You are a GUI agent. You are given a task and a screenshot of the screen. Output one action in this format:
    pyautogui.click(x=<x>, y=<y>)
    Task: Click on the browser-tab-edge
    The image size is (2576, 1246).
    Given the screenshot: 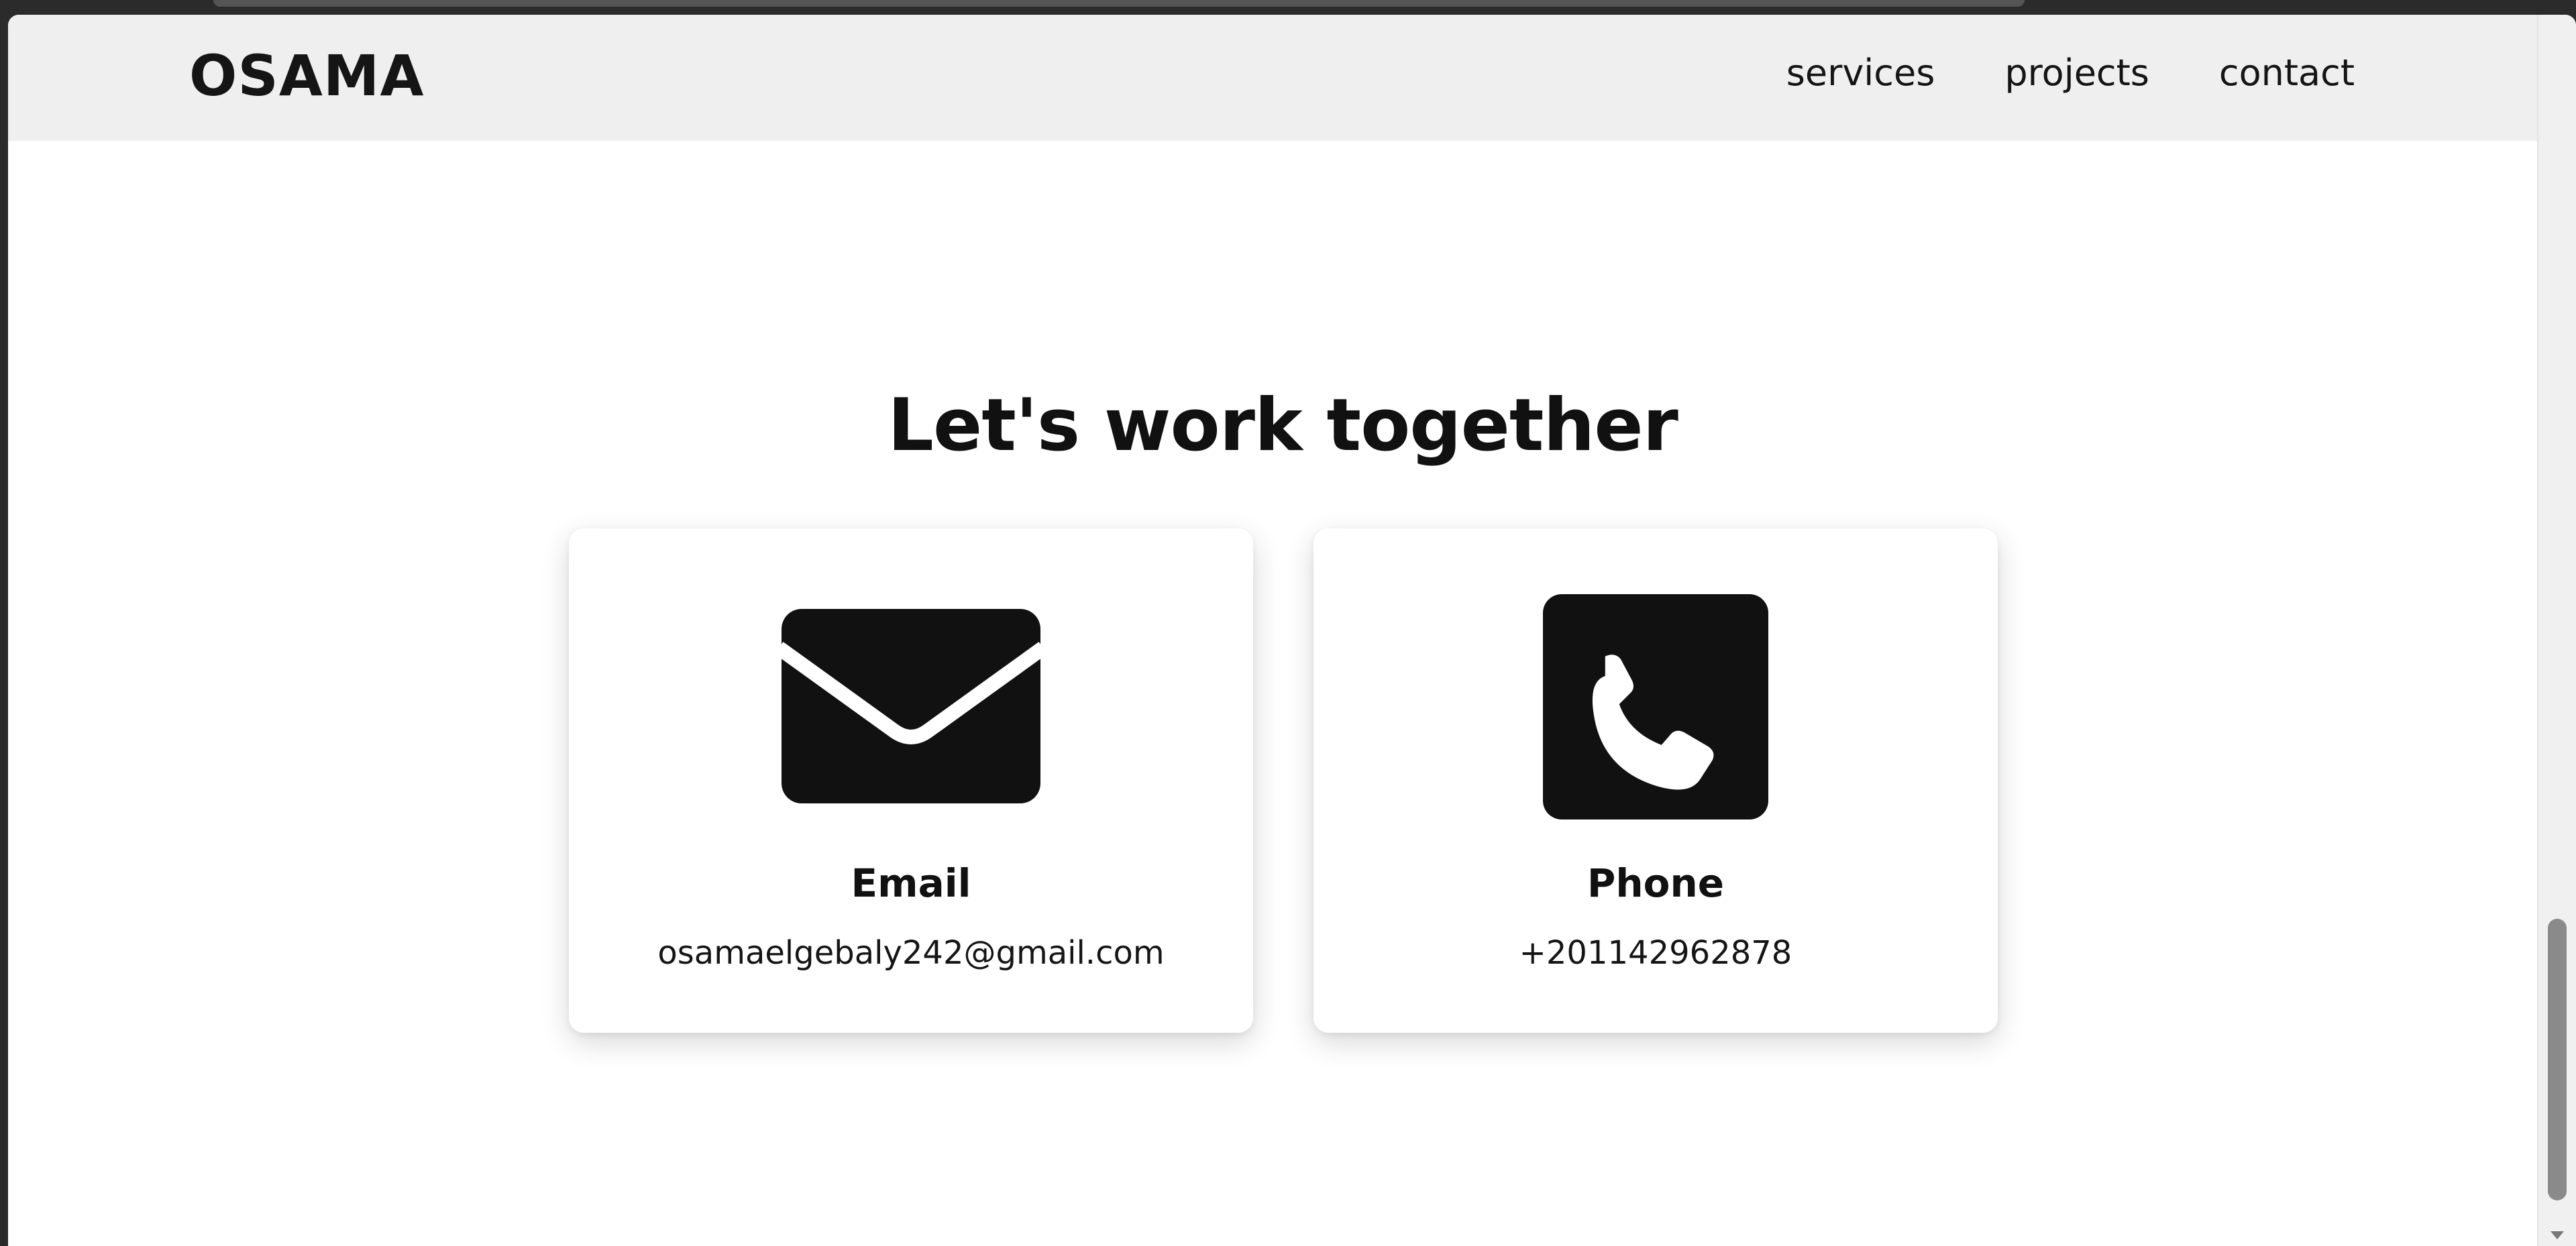 What is the action you would take?
    pyautogui.click(x=1119, y=3)
    